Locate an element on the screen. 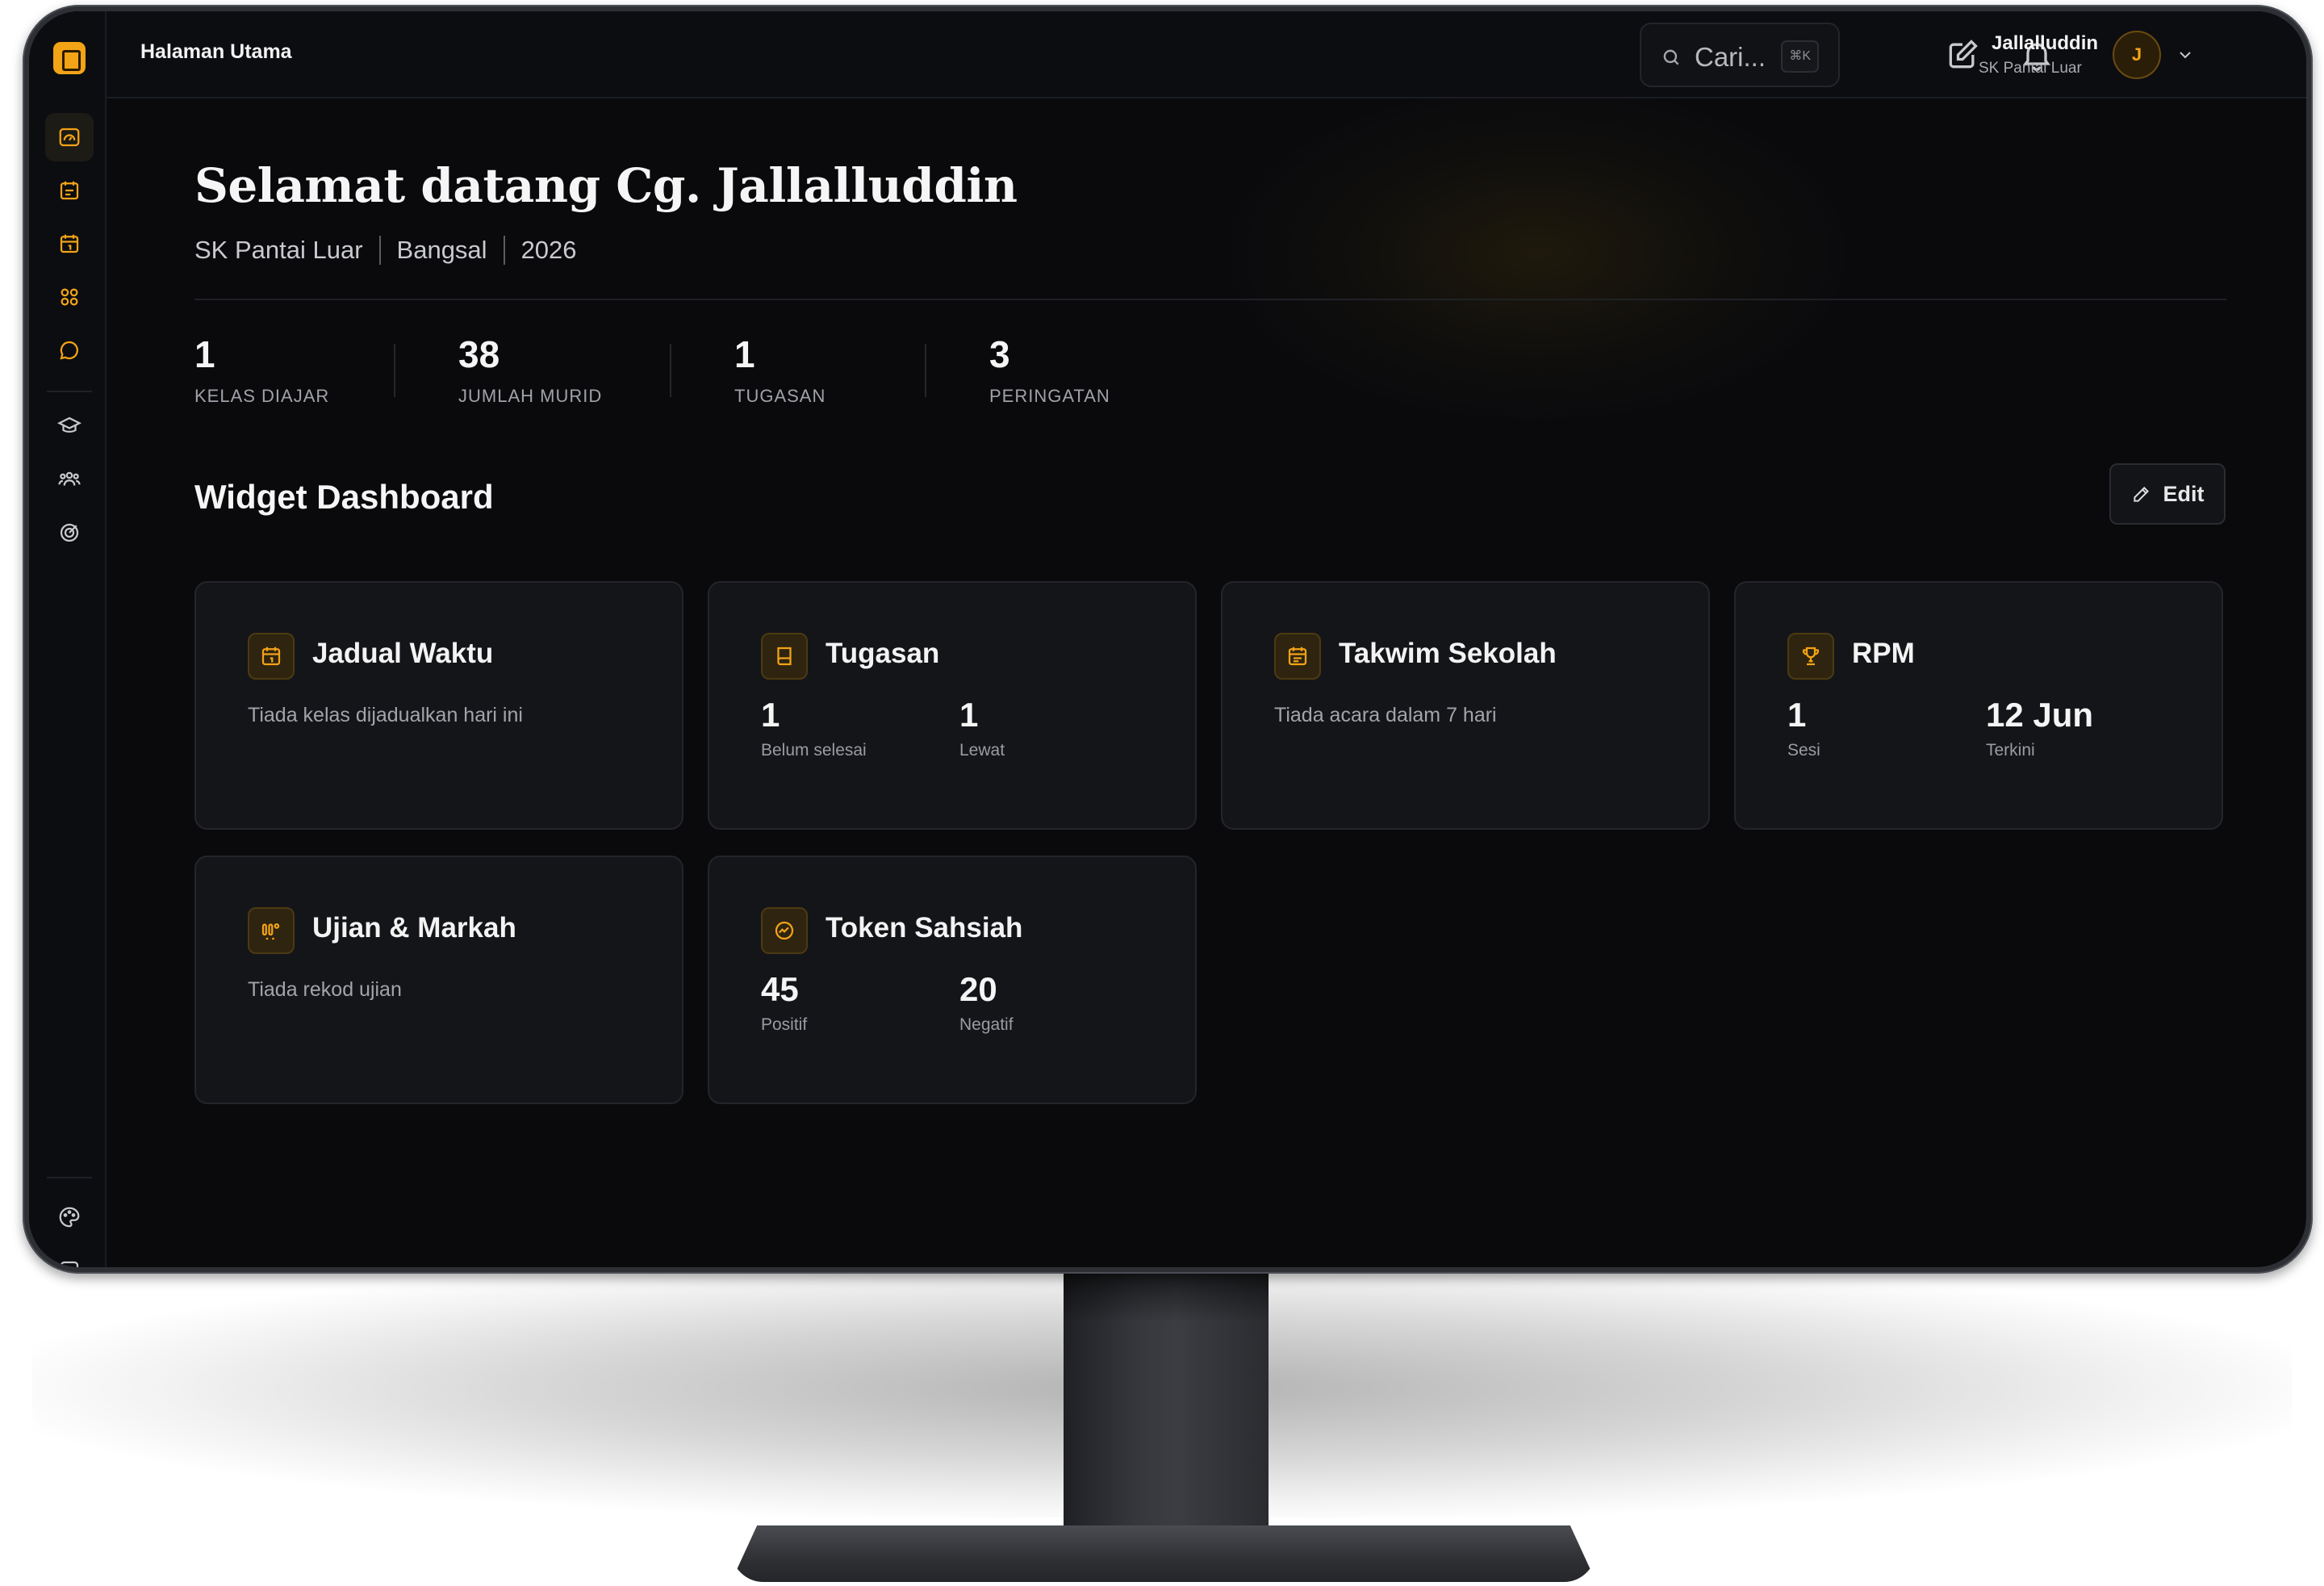 Image resolution: width=2324 pixels, height=1586 pixels. sidebar-item-schedule is located at coordinates (70, 190).